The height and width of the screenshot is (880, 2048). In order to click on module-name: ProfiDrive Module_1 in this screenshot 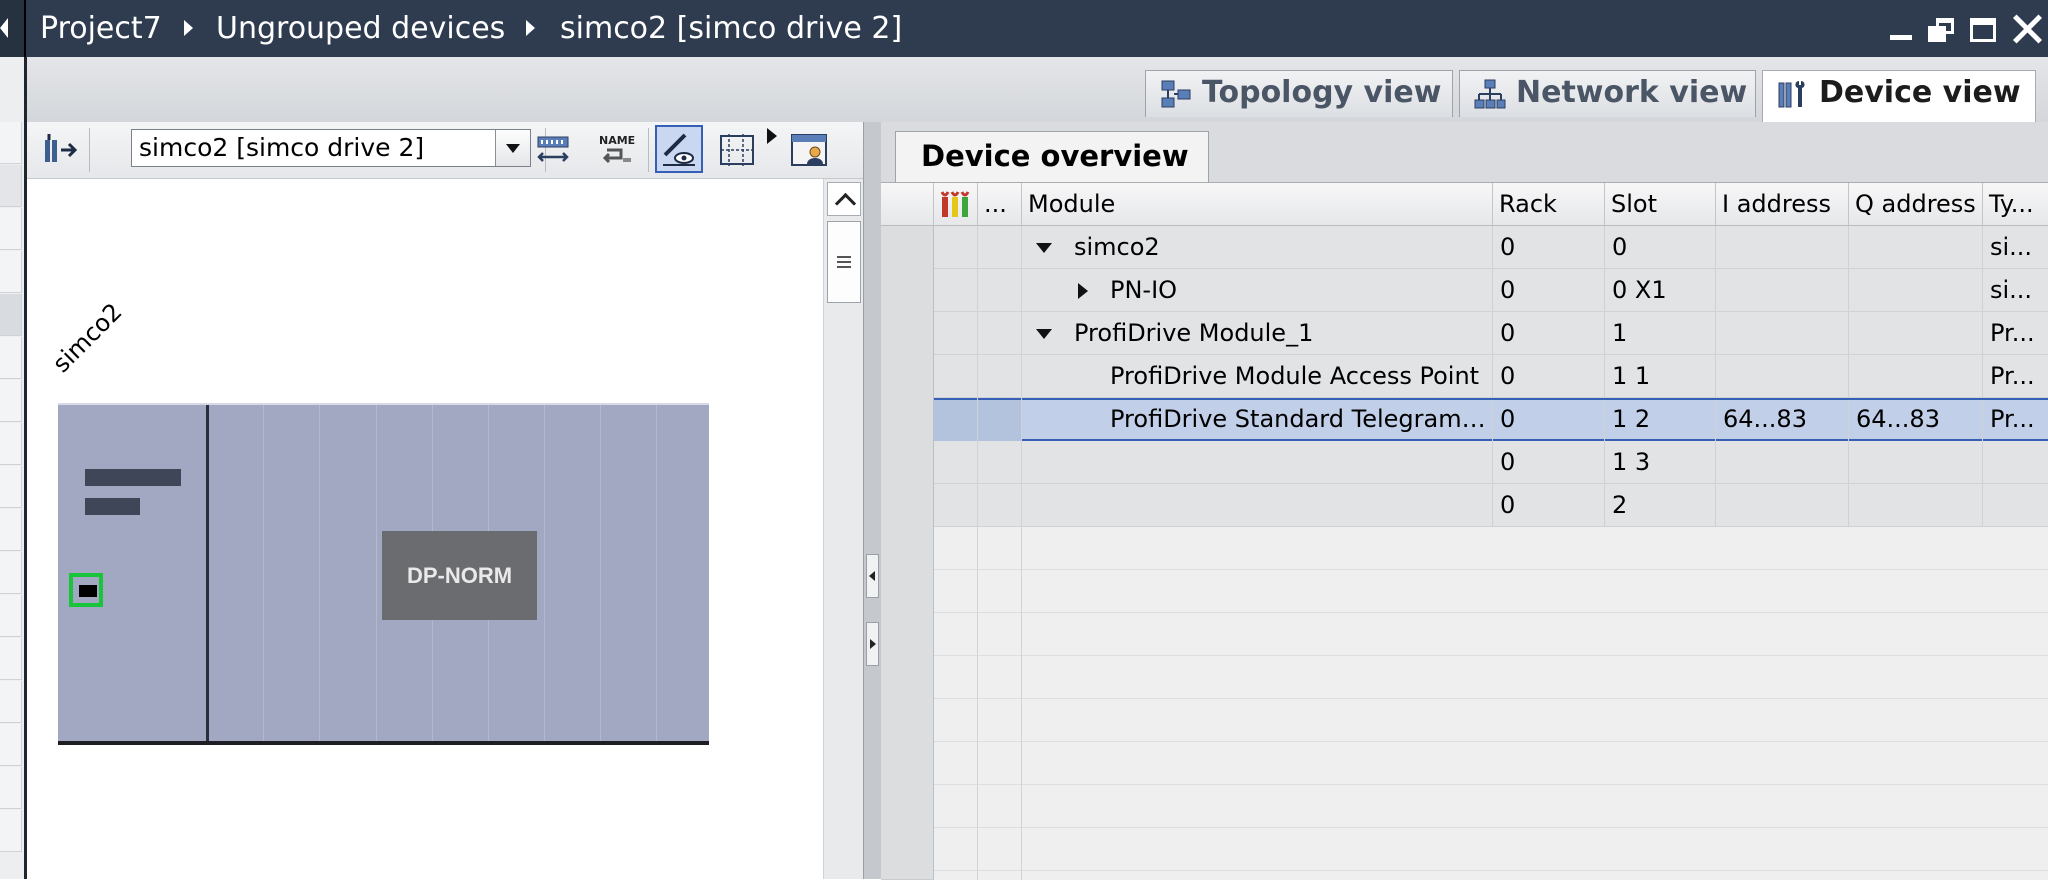, I will do `click(1194, 333)`.